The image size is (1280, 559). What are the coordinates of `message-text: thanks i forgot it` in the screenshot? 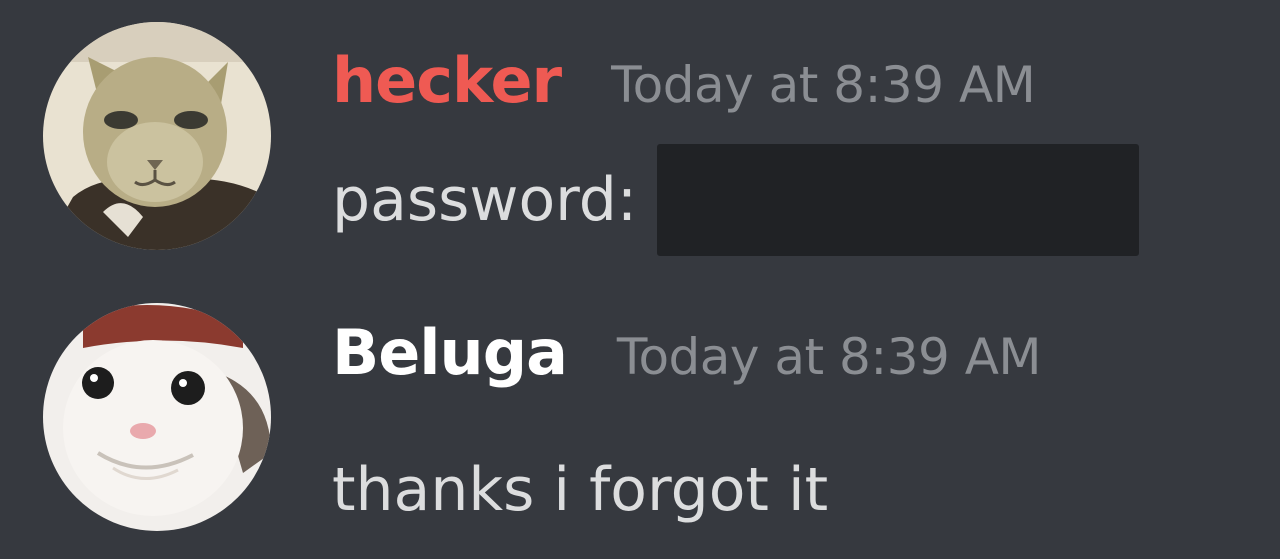 It's located at (580, 490).